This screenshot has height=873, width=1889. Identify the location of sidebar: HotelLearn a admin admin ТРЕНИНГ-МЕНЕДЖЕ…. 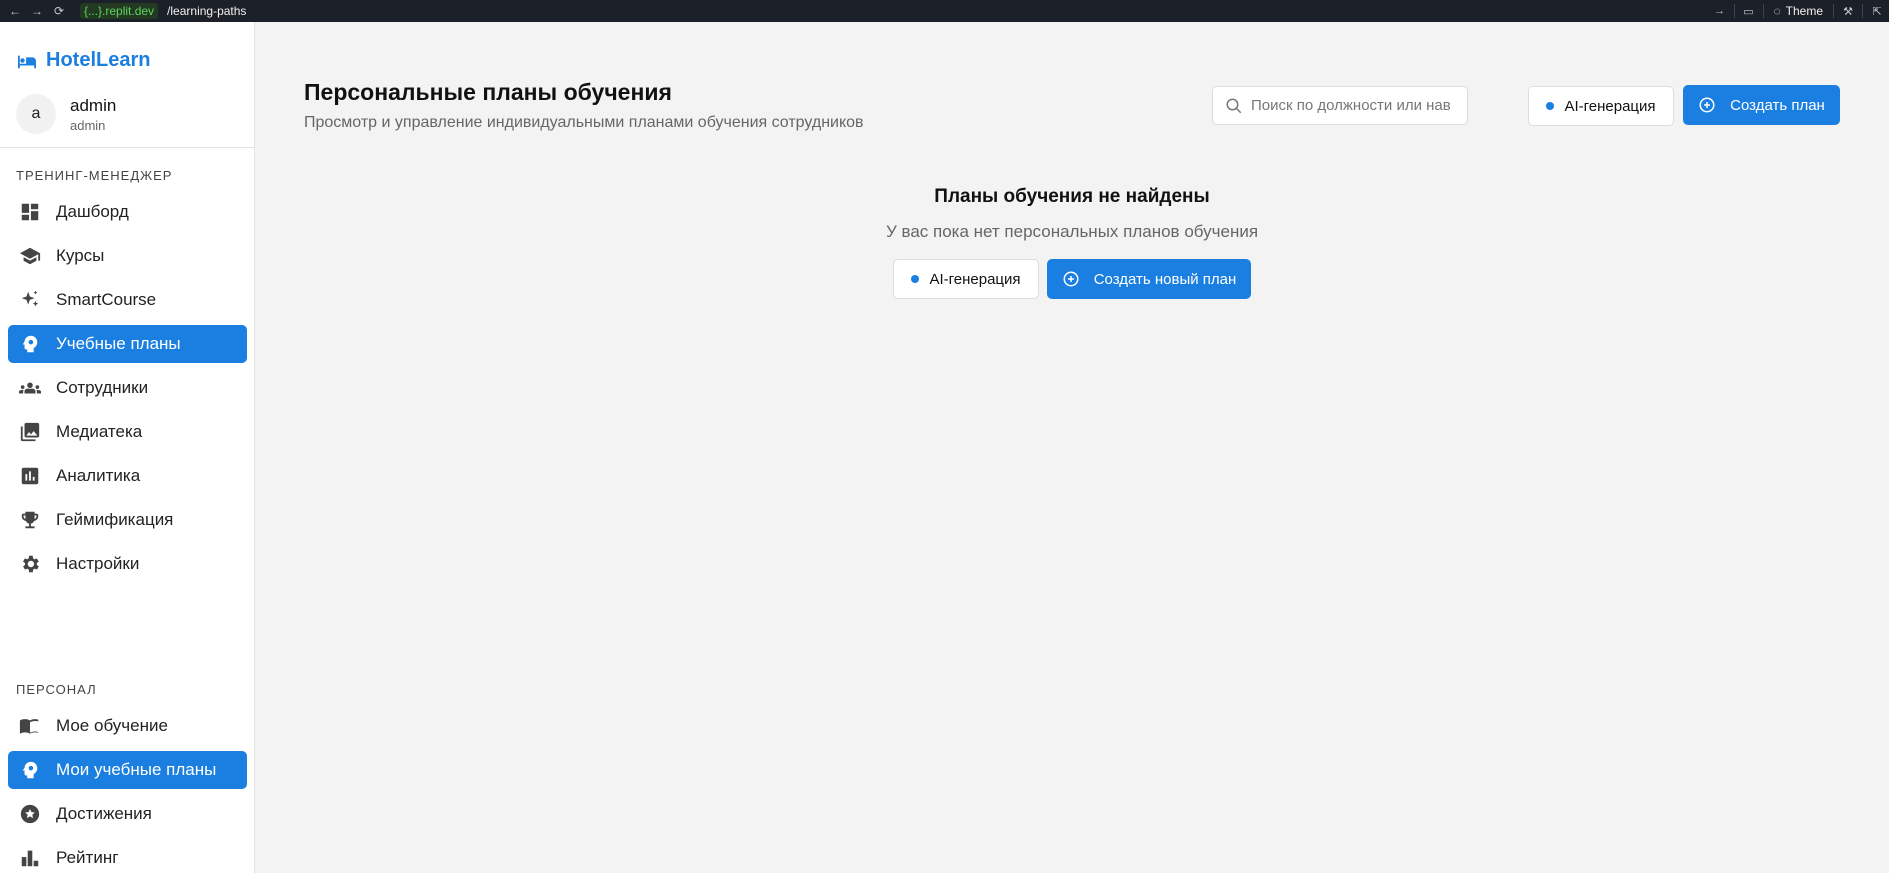
(127, 447).